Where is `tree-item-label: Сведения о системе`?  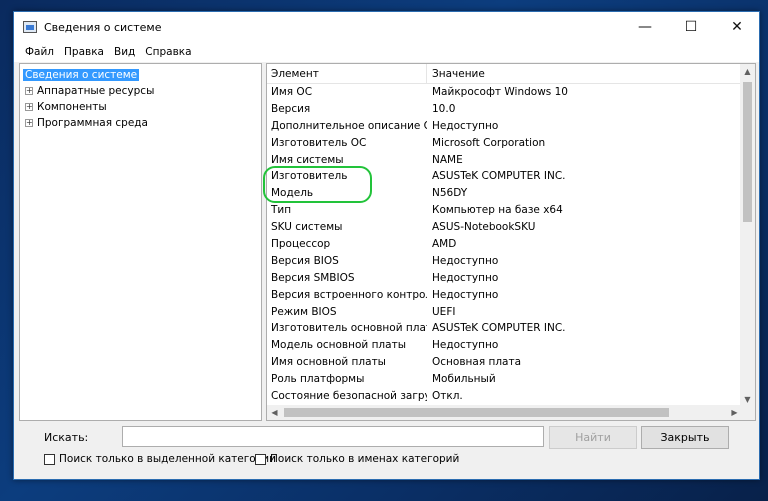
tree-item-label: Сведения о системе is located at coordinates (81, 75).